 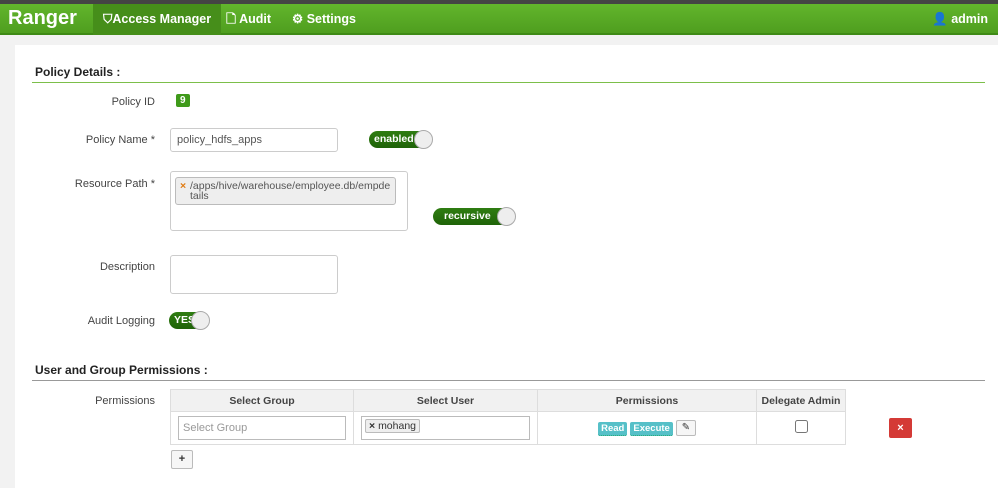 I want to click on enabled-toggle: enabled, so click(x=401, y=139).